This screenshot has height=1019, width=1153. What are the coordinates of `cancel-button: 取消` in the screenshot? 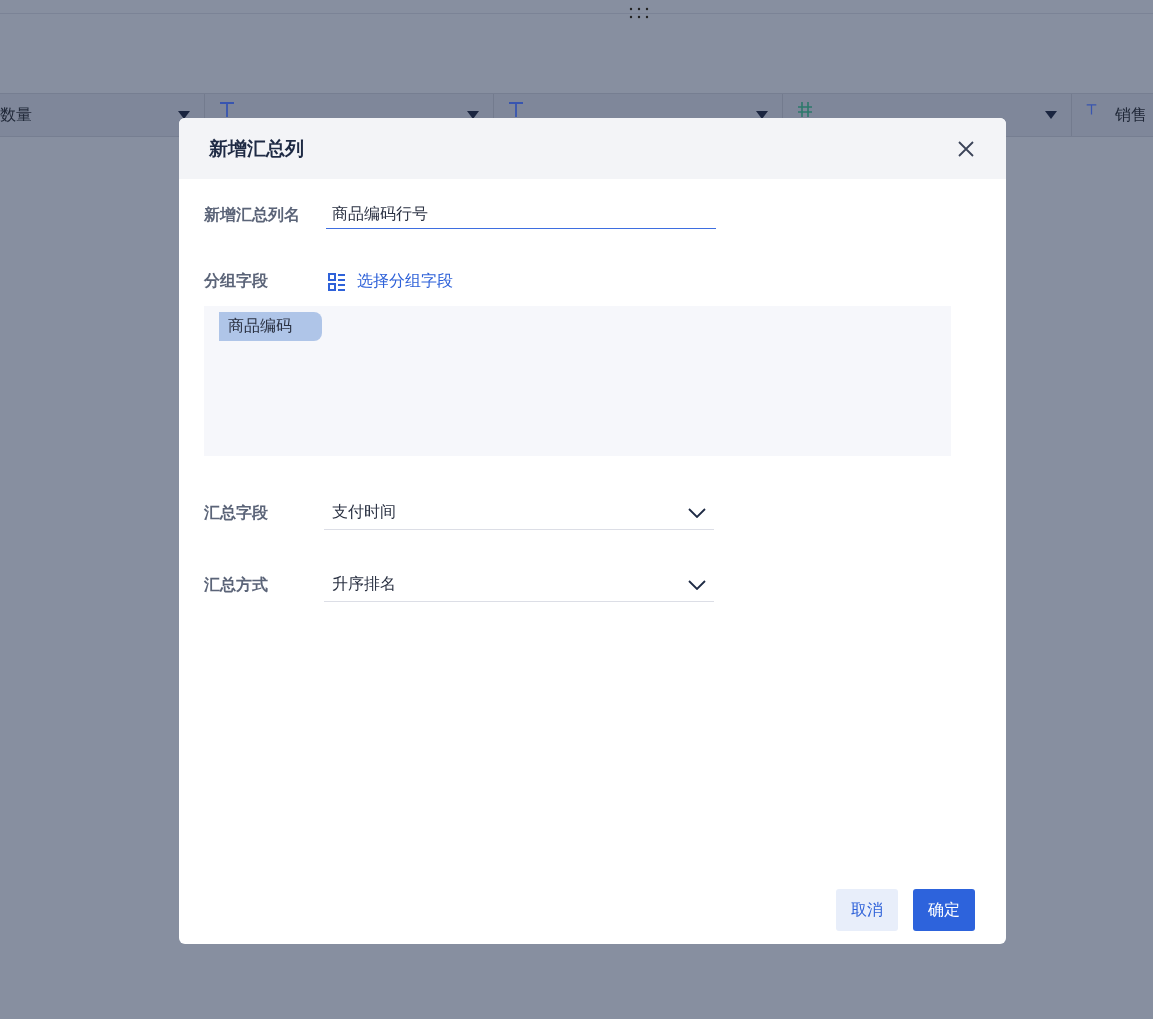 It's located at (867, 910).